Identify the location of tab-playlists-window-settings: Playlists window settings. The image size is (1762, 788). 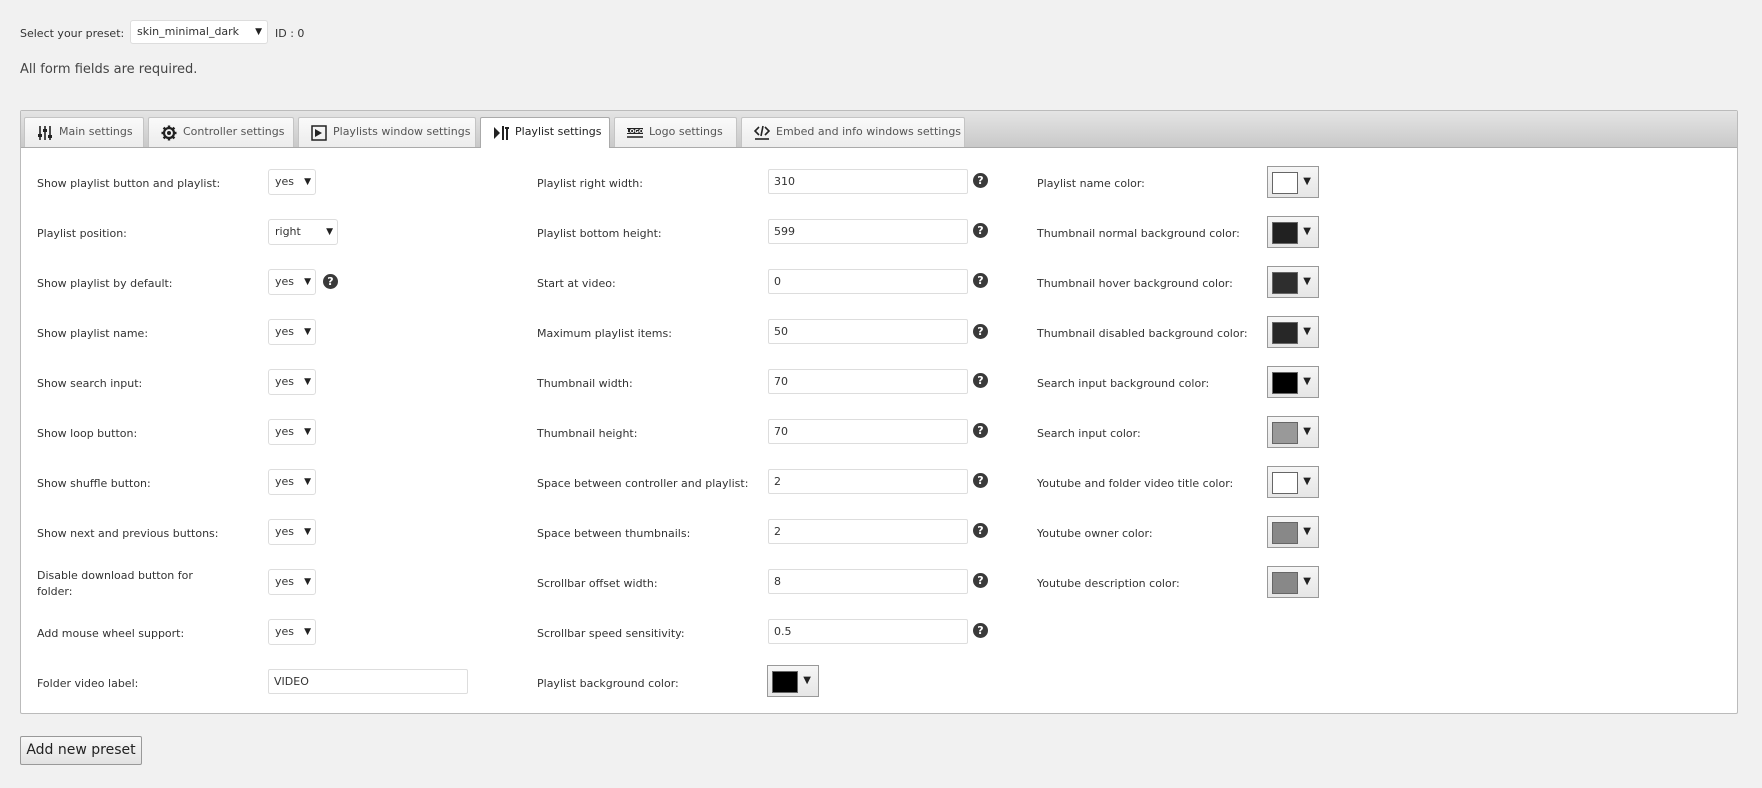
(387, 132).